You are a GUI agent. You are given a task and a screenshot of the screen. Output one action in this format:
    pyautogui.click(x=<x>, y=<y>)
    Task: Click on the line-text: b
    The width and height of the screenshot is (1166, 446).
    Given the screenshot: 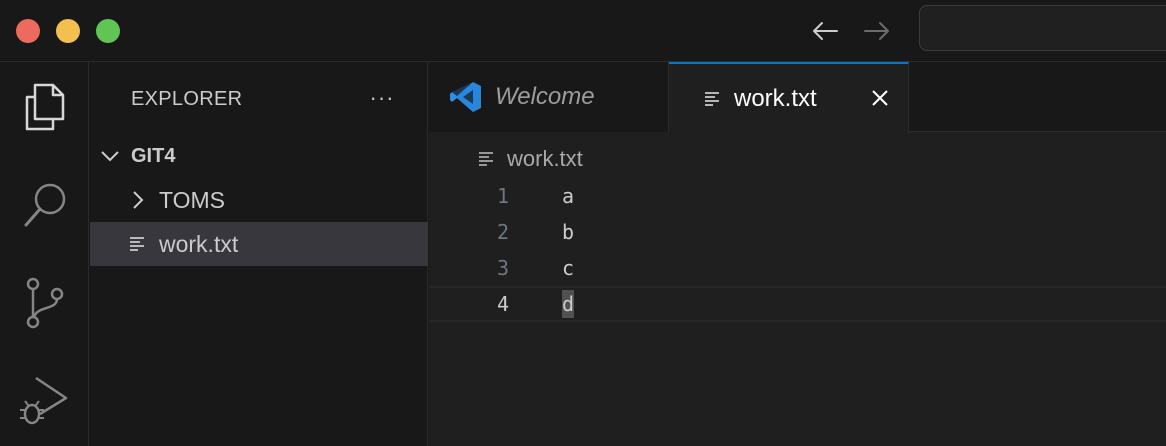 What is the action you would take?
    pyautogui.click(x=568, y=232)
    